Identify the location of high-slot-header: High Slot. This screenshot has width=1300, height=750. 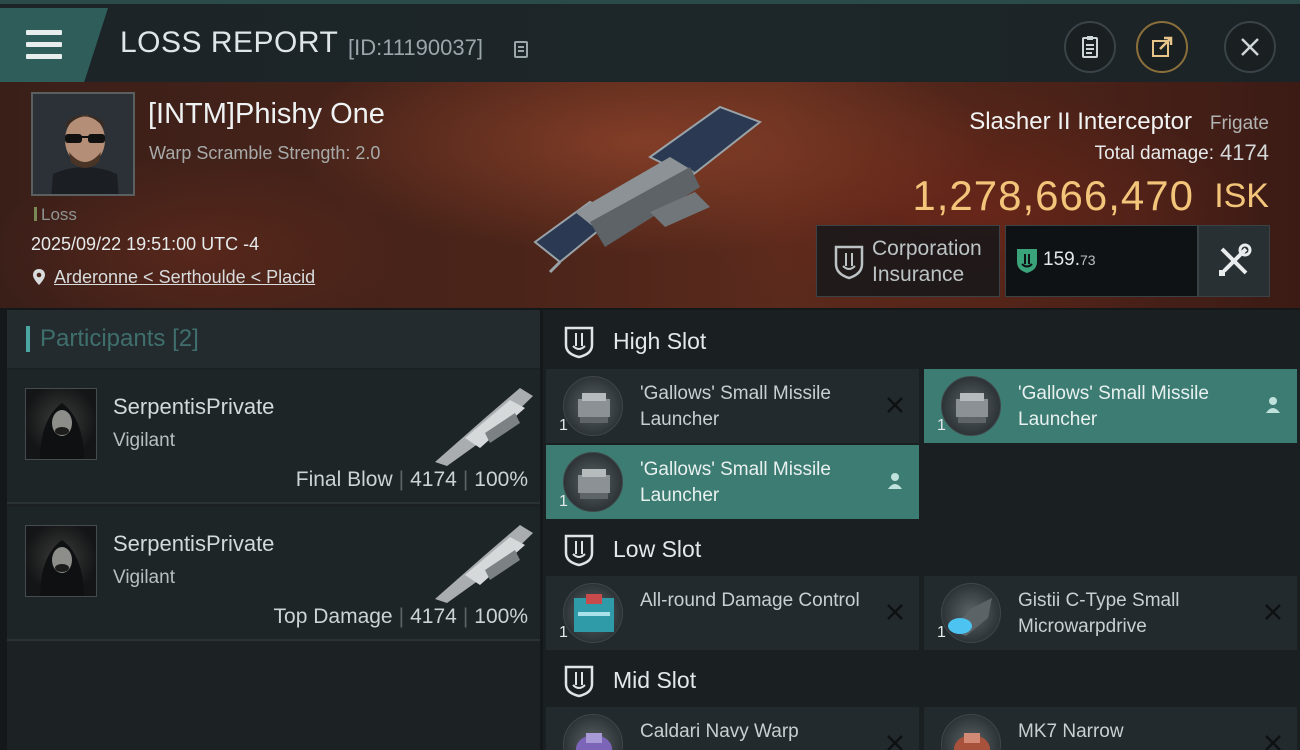
(920, 341).